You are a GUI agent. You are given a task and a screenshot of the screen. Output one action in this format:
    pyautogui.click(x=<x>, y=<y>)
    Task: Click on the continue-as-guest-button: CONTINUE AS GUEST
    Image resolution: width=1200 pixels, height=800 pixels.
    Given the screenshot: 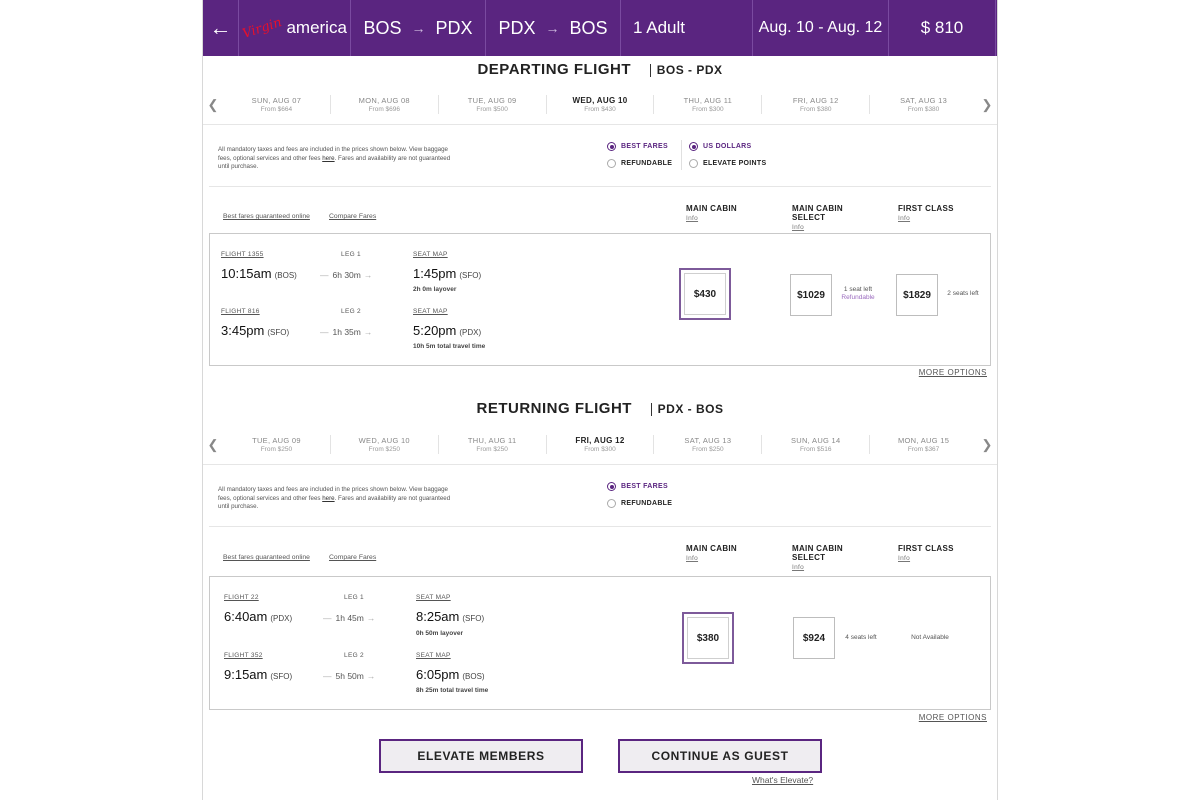 What is the action you would take?
    pyautogui.click(x=720, y=756)
    